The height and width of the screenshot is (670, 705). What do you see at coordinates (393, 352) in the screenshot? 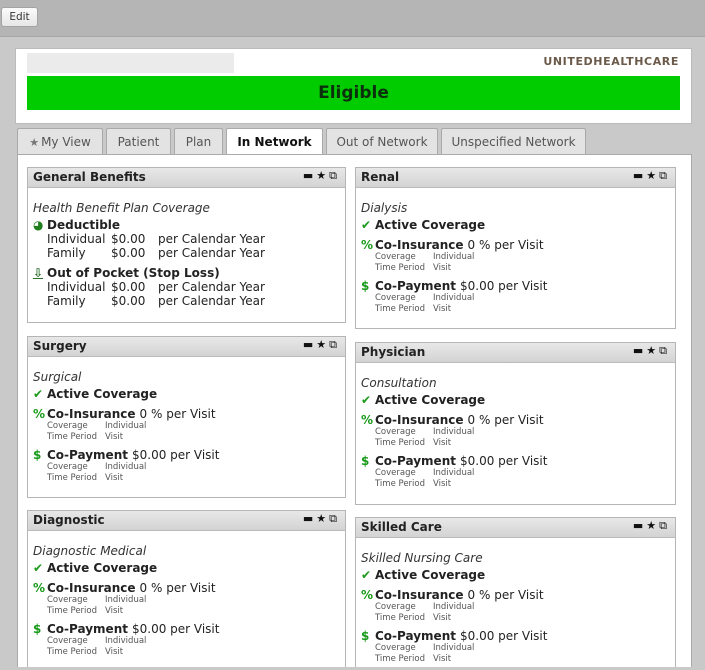
I see `panel-title: Physician` at bounding box center [393, 352].